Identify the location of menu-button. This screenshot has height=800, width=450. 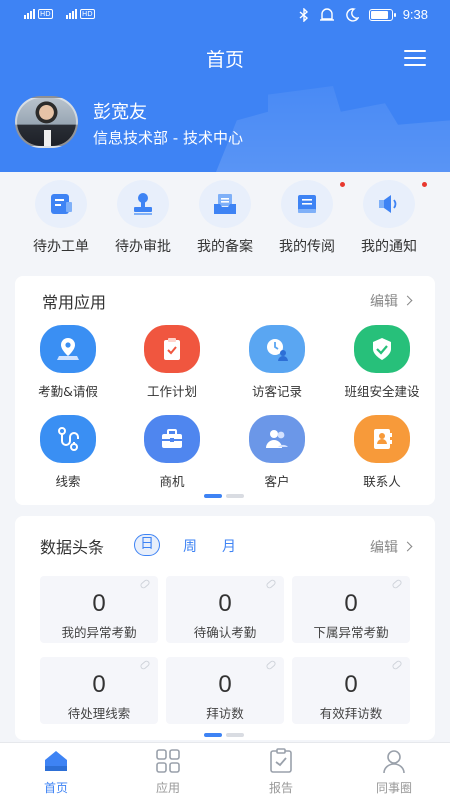
(415, 58).